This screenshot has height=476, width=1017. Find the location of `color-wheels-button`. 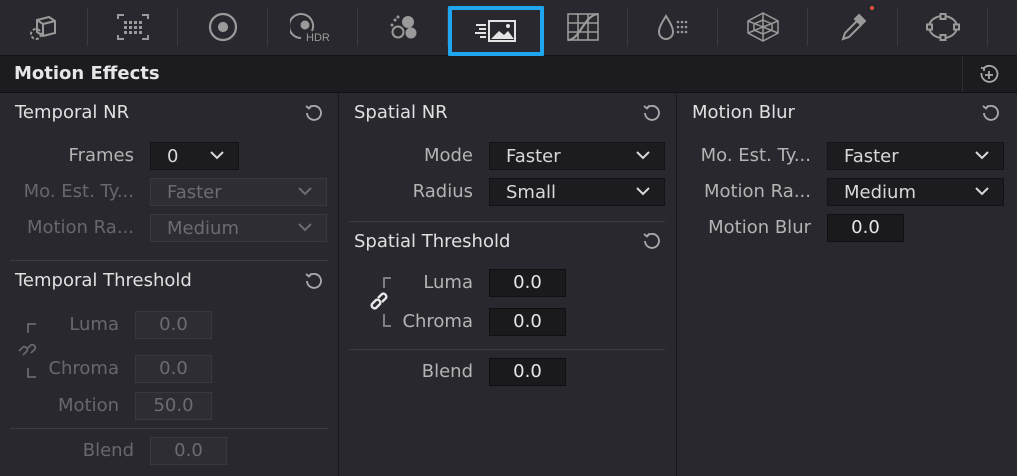

color-wheels-button is located at coordinates (223, 27).